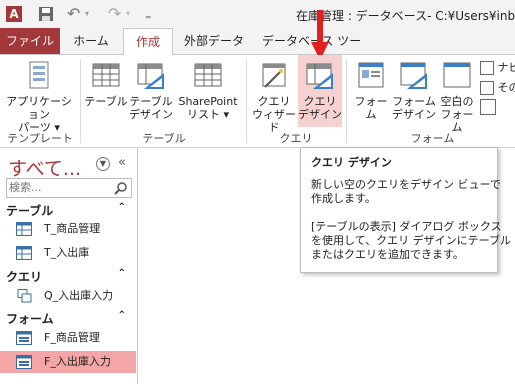 The width and height of the screenshot is (515, 384). Describe the element at coordinates (72, 337) in the screenshot. I see `nav-item-label: F_商品管理` at that location.